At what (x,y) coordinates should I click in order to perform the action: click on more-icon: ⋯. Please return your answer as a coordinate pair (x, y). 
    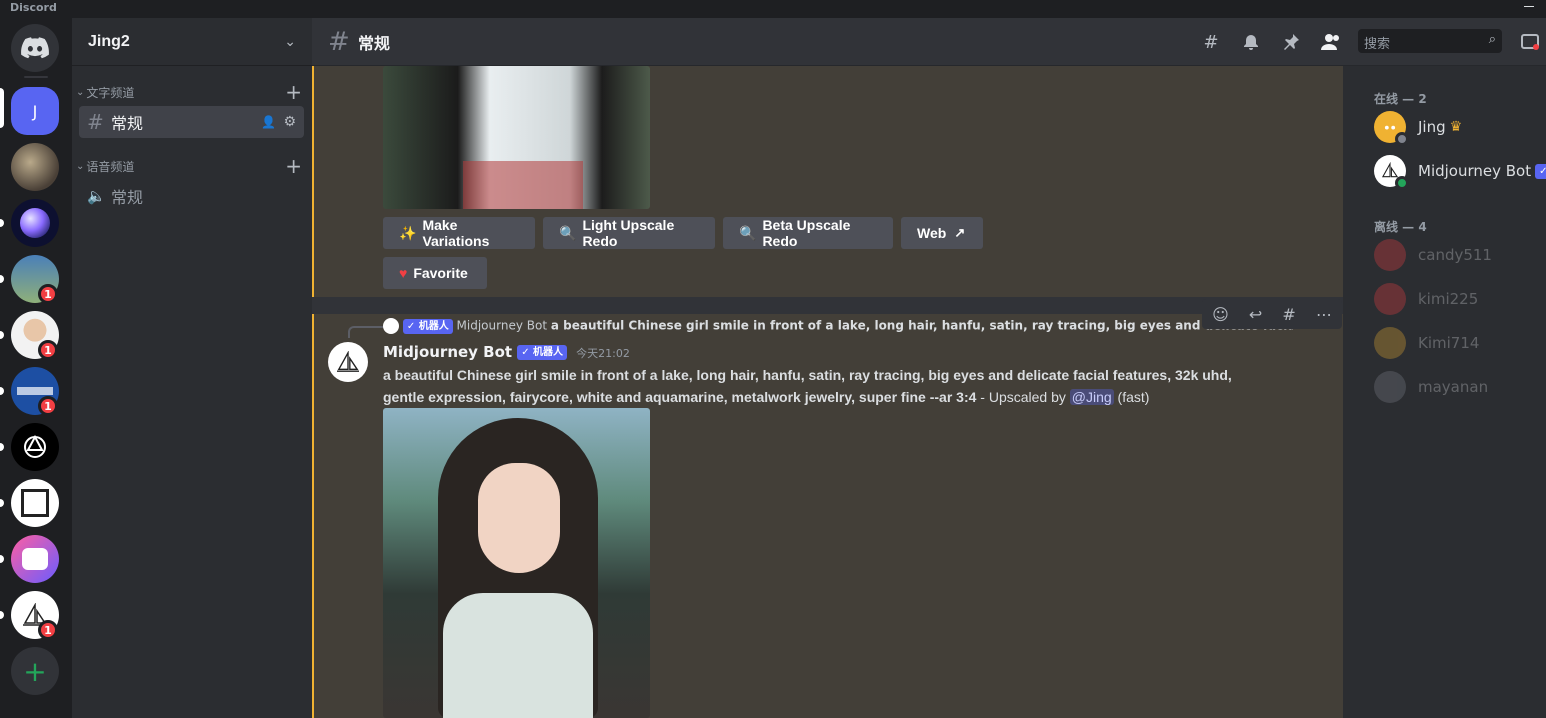
    Looking at the image, I should click on (1324, 314).